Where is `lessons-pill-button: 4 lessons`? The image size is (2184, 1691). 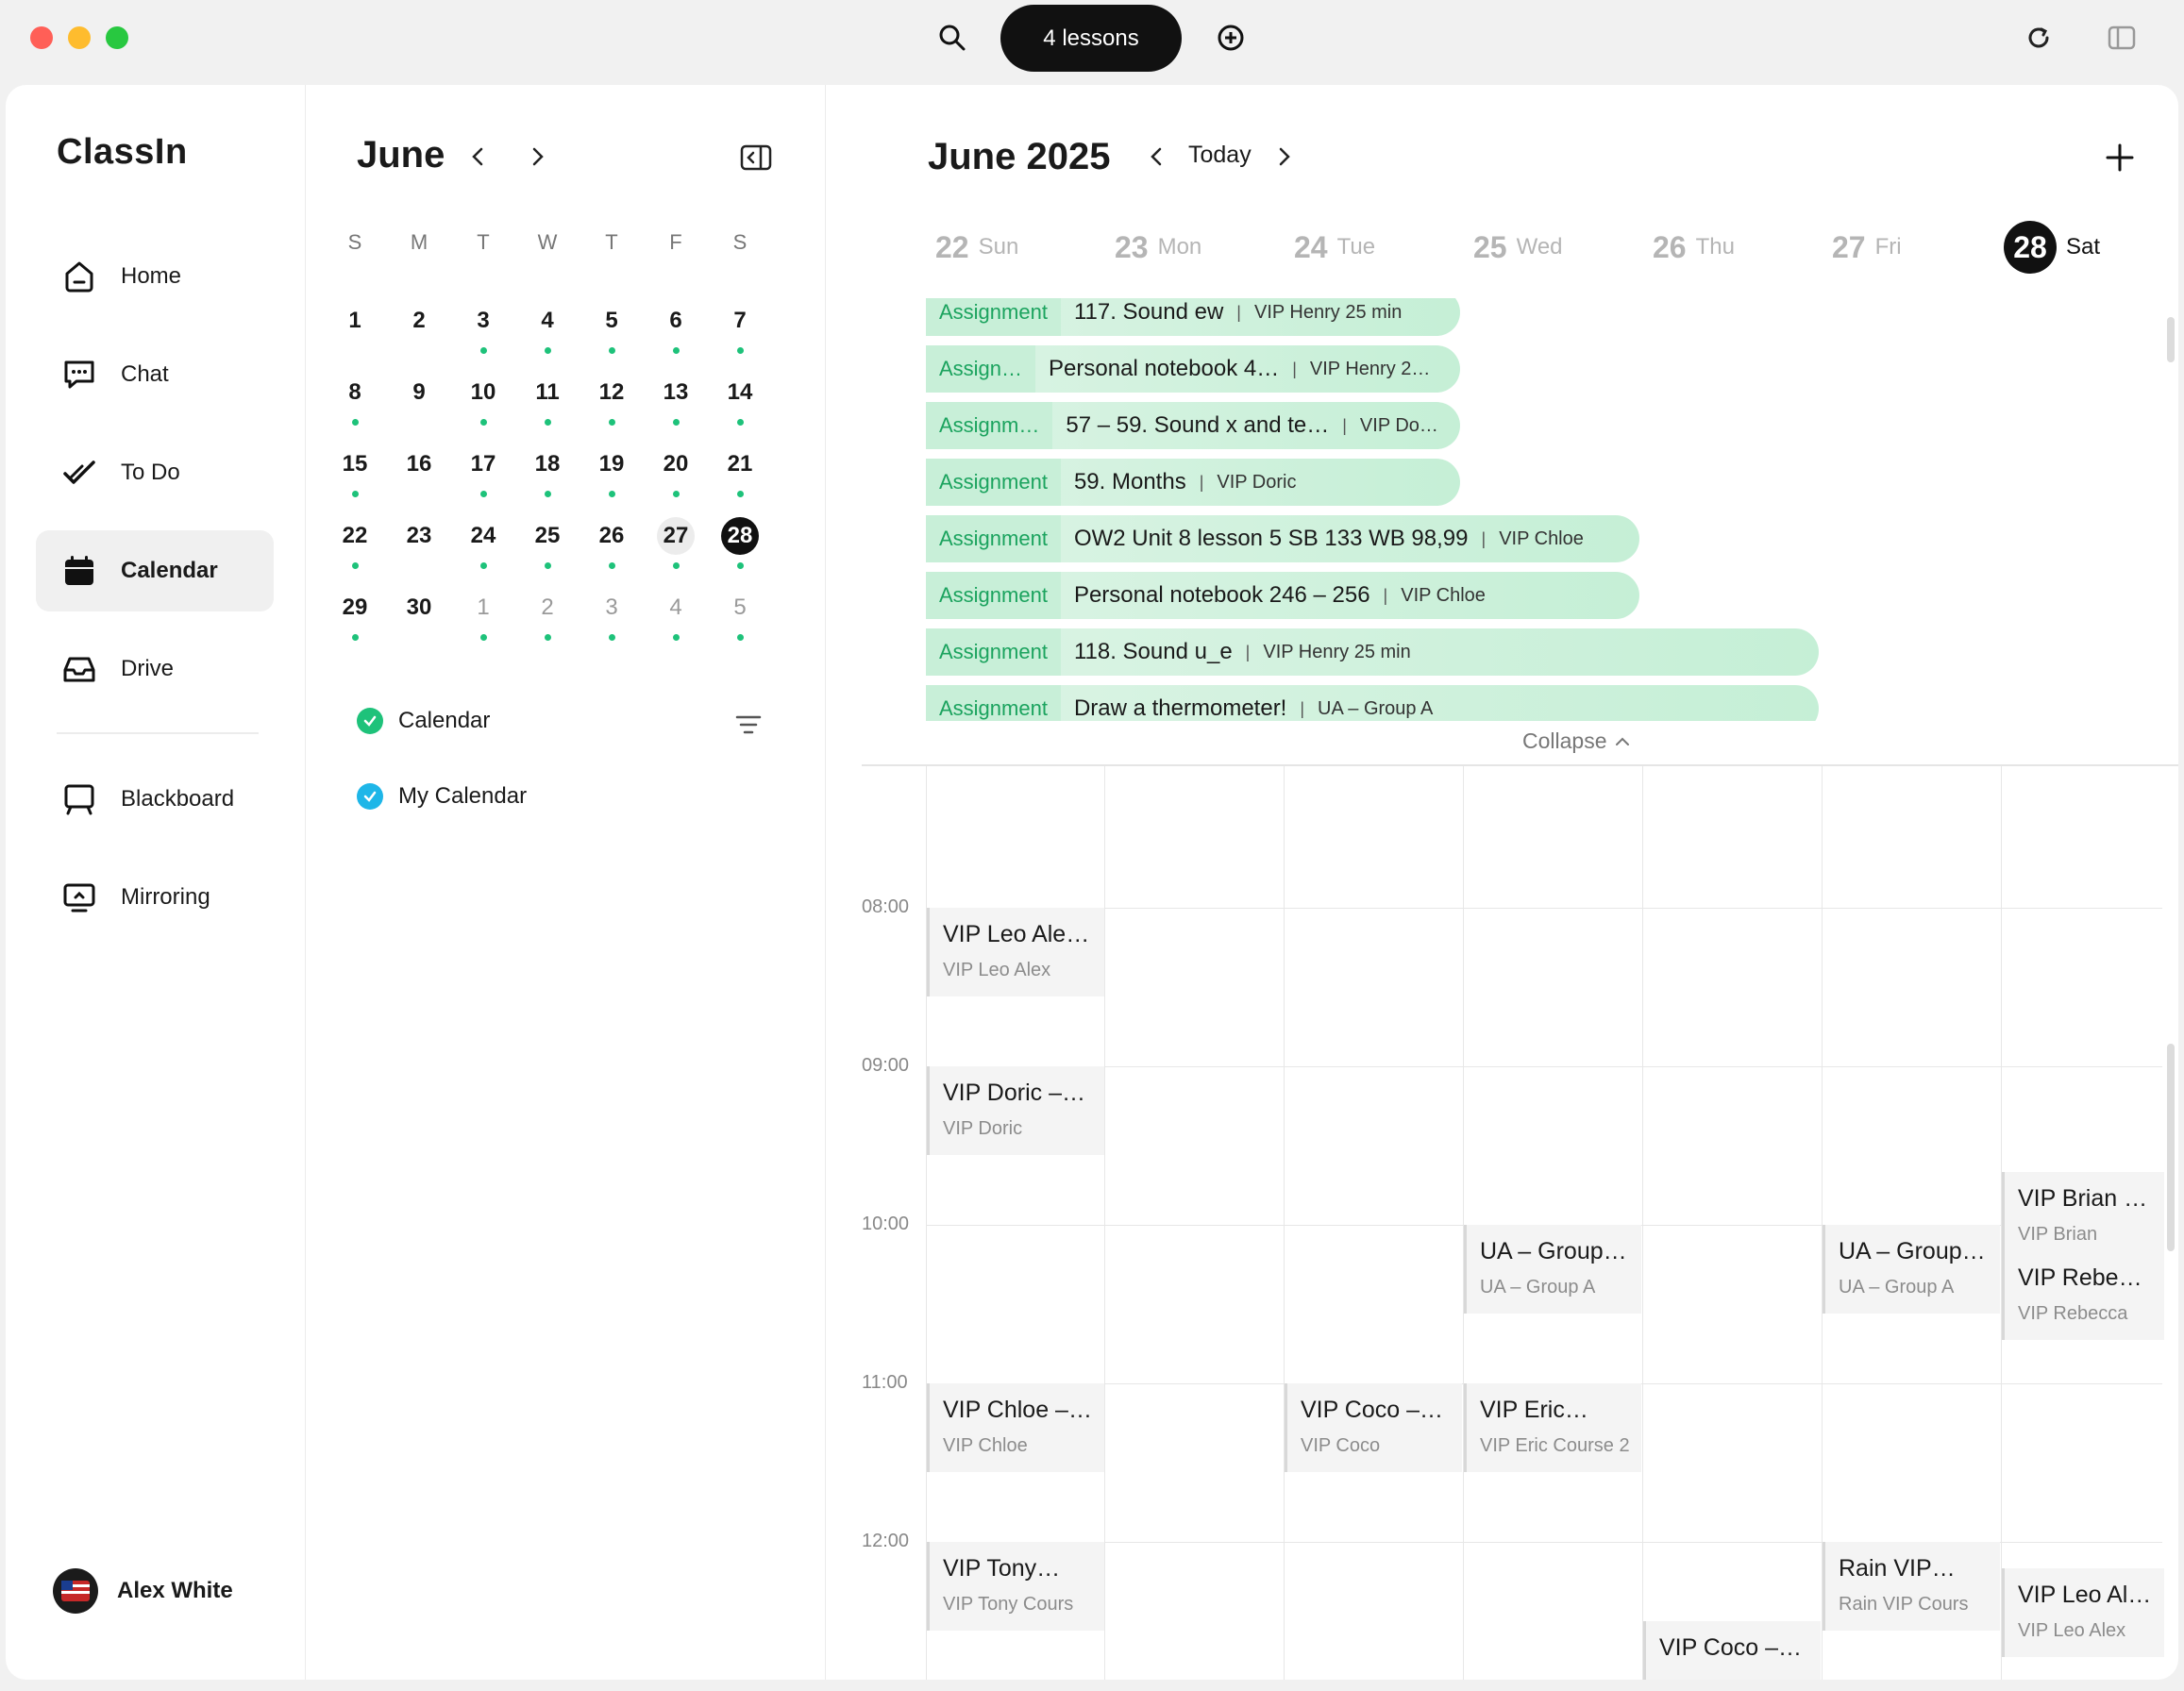
lessons-pill-button: 4 lessons is located at coordinates (1091, 39).